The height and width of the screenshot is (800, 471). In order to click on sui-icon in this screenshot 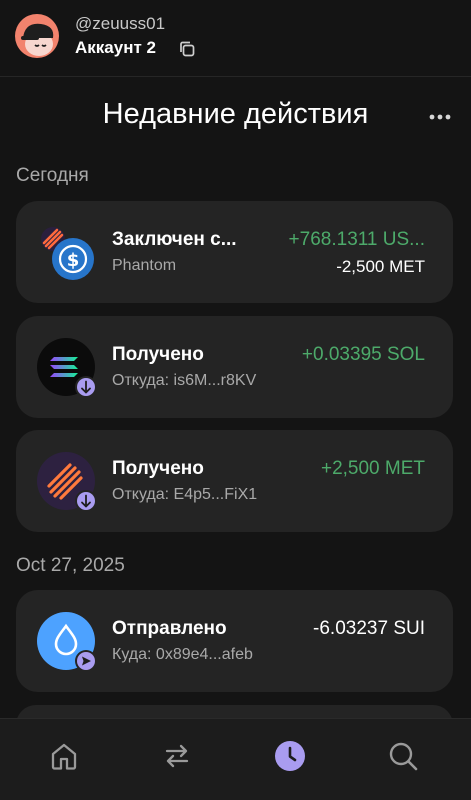, I will do `click(67, 642)`.